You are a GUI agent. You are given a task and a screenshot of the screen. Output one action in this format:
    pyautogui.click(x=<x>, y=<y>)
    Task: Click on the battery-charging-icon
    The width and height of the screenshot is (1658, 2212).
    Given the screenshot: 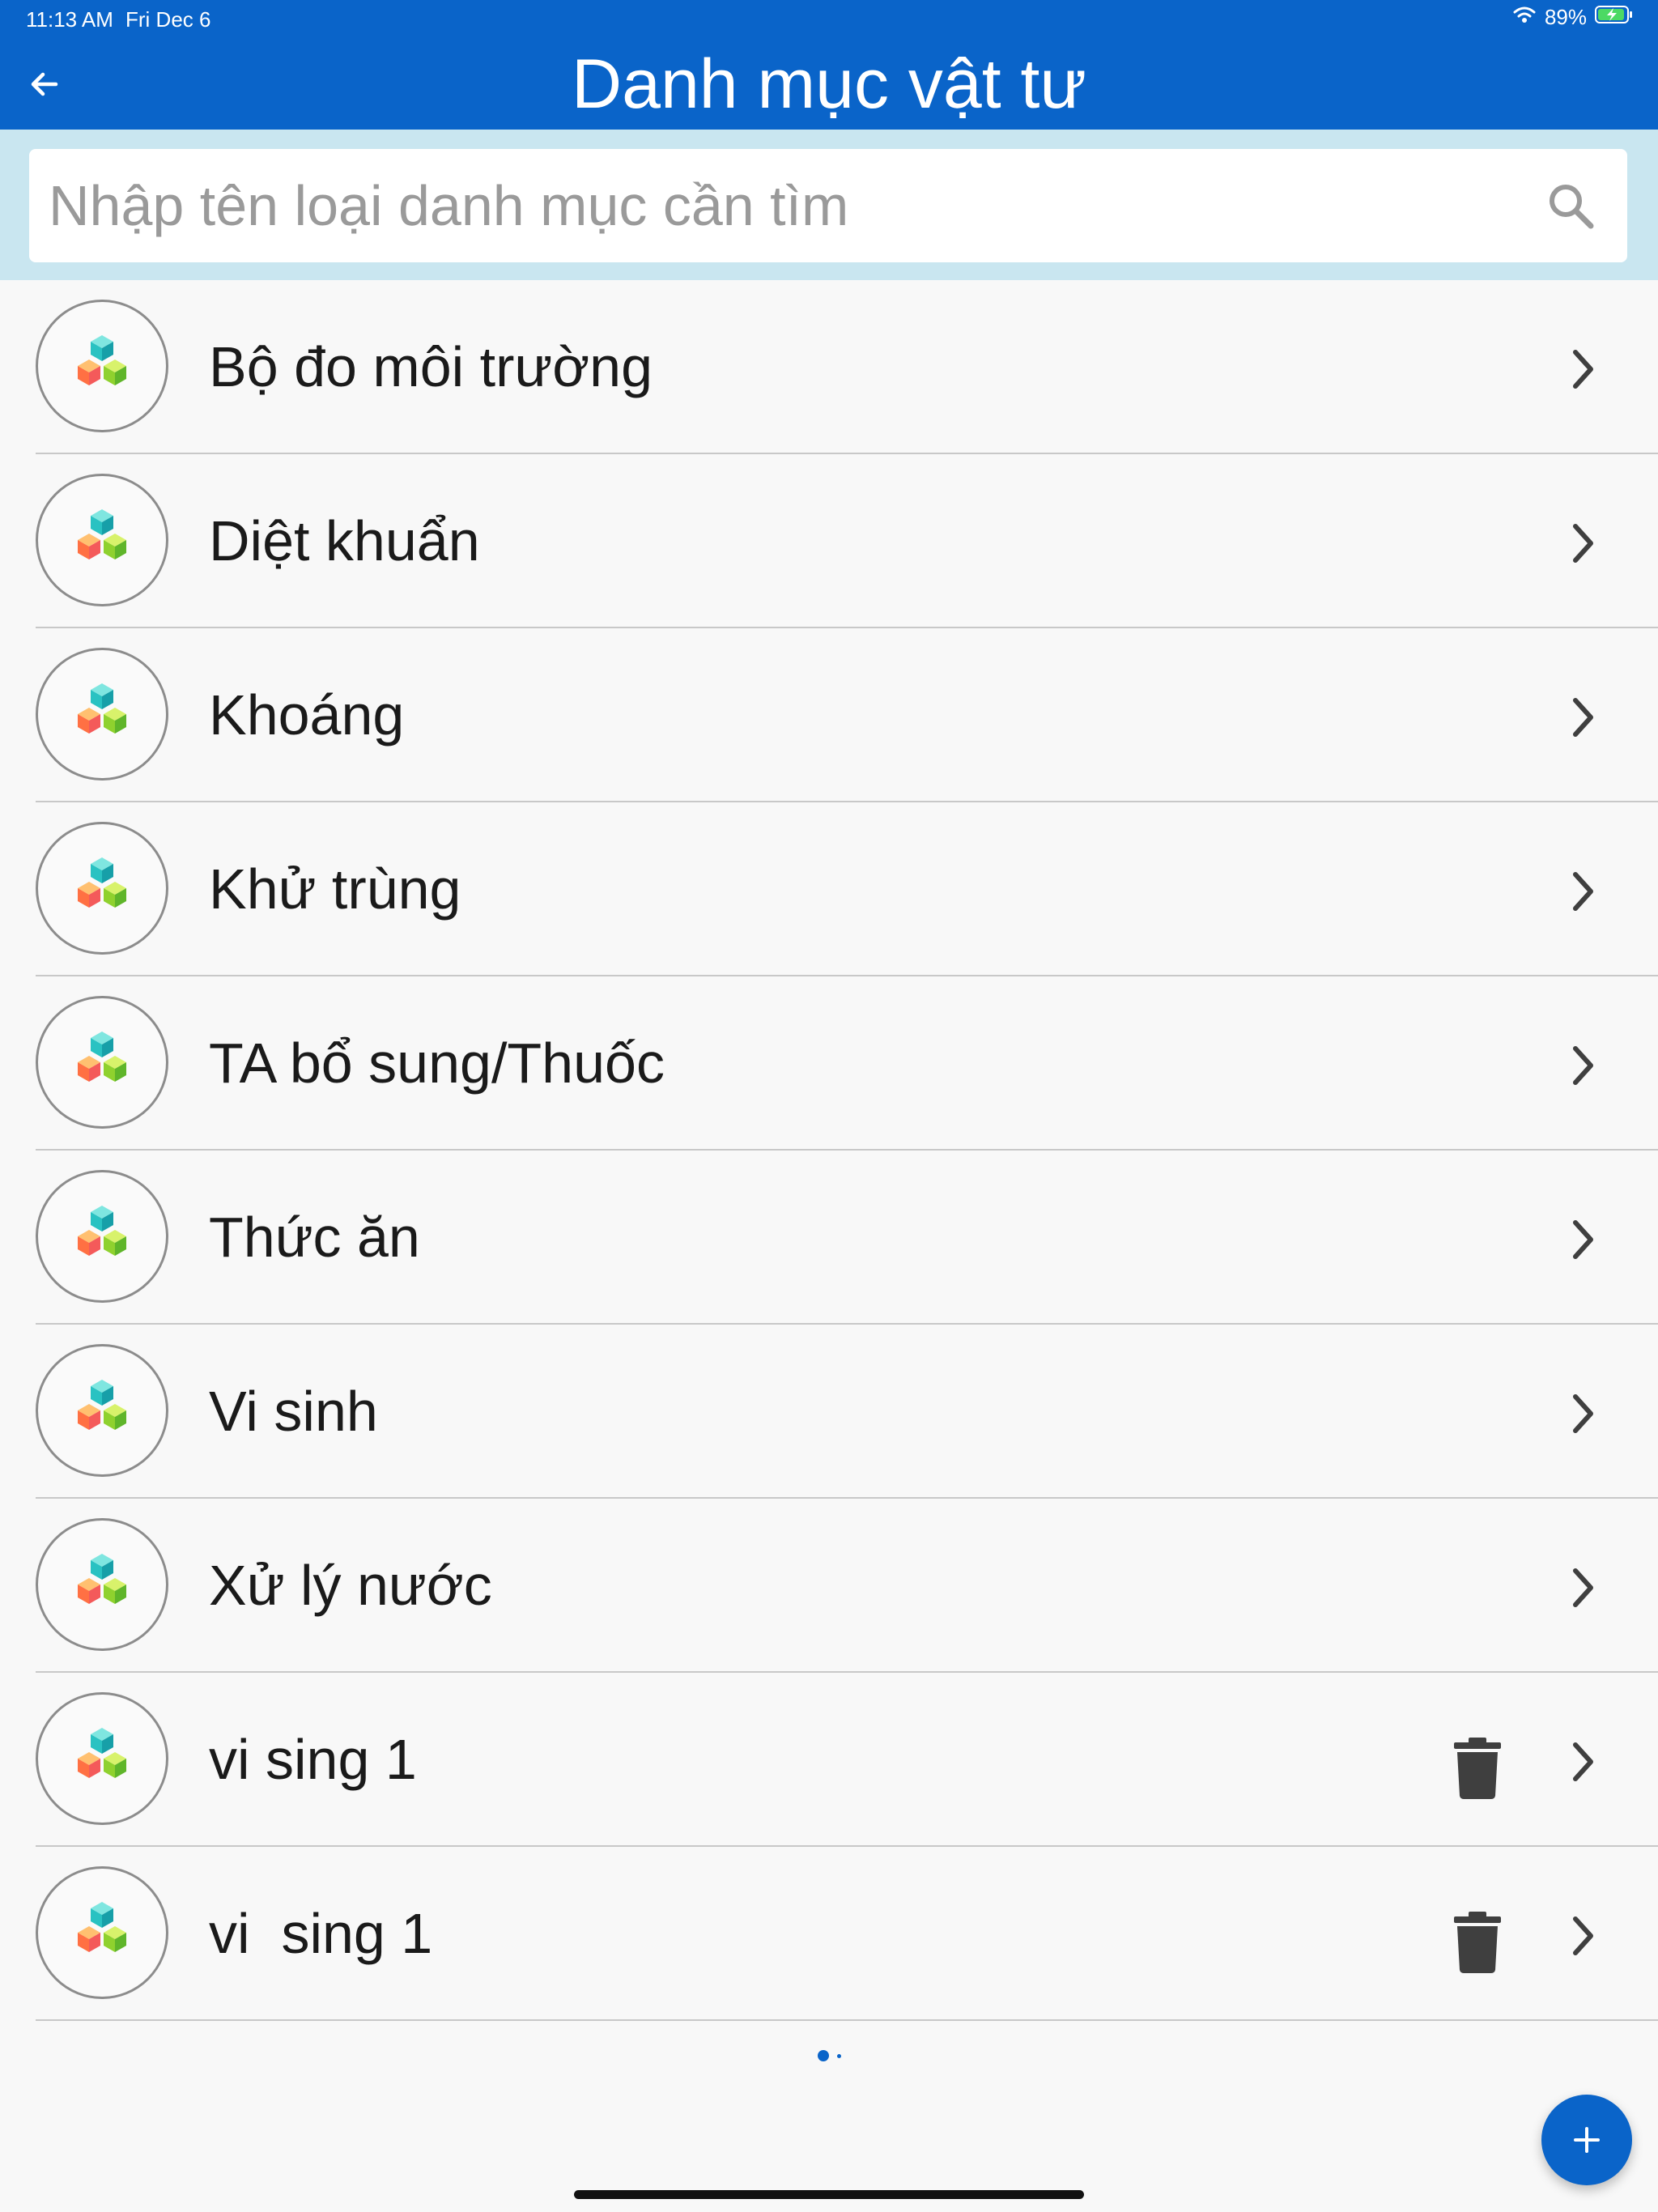 What is the action you would take?
    pyautogui.click(x=1614, y=18)
    